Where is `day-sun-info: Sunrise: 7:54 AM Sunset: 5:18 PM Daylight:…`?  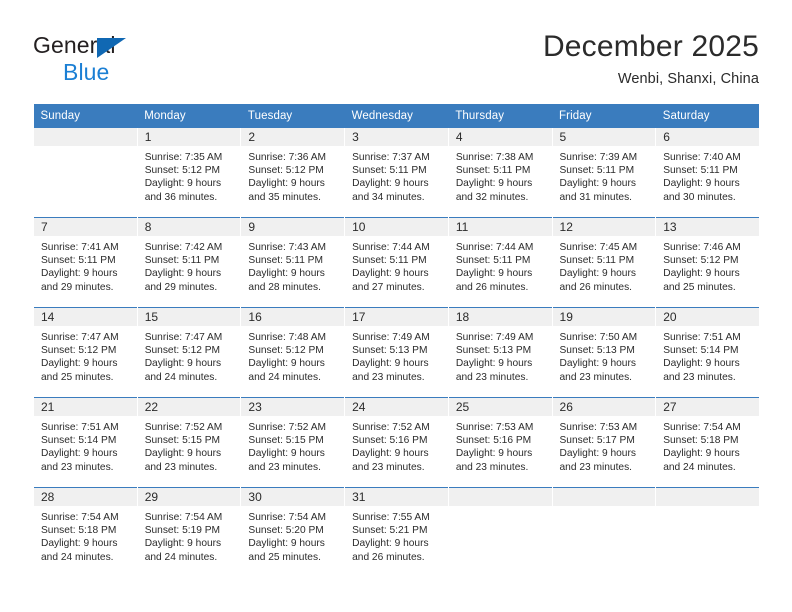 day-sun-info: Sunrise: 7:54 AM Sunset: 5:18 PM Daylight:… is located at coordinates (707, 445).